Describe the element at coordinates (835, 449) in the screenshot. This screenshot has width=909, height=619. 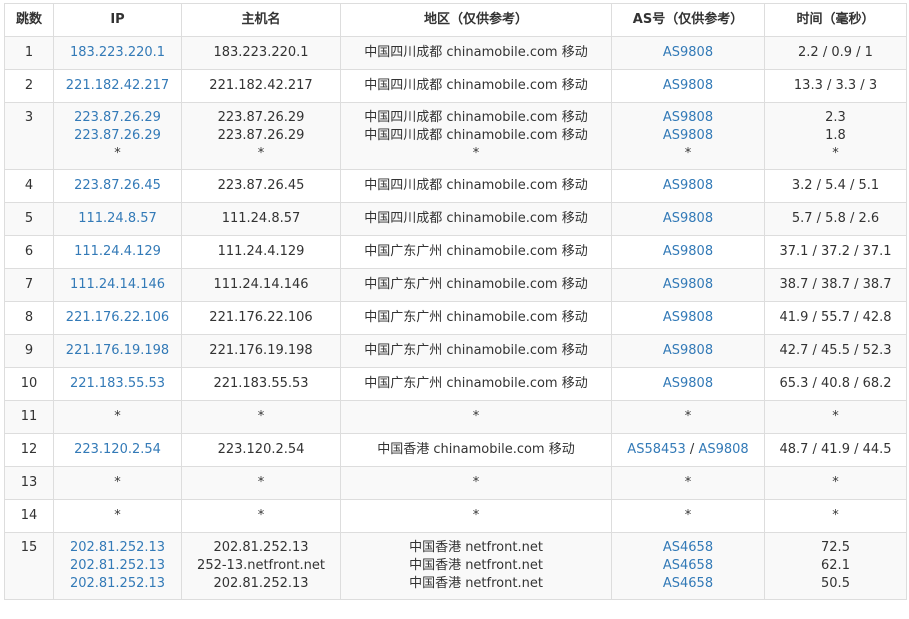
I see `time-text: 48.7 / 41.9 / 44.5` at that location.